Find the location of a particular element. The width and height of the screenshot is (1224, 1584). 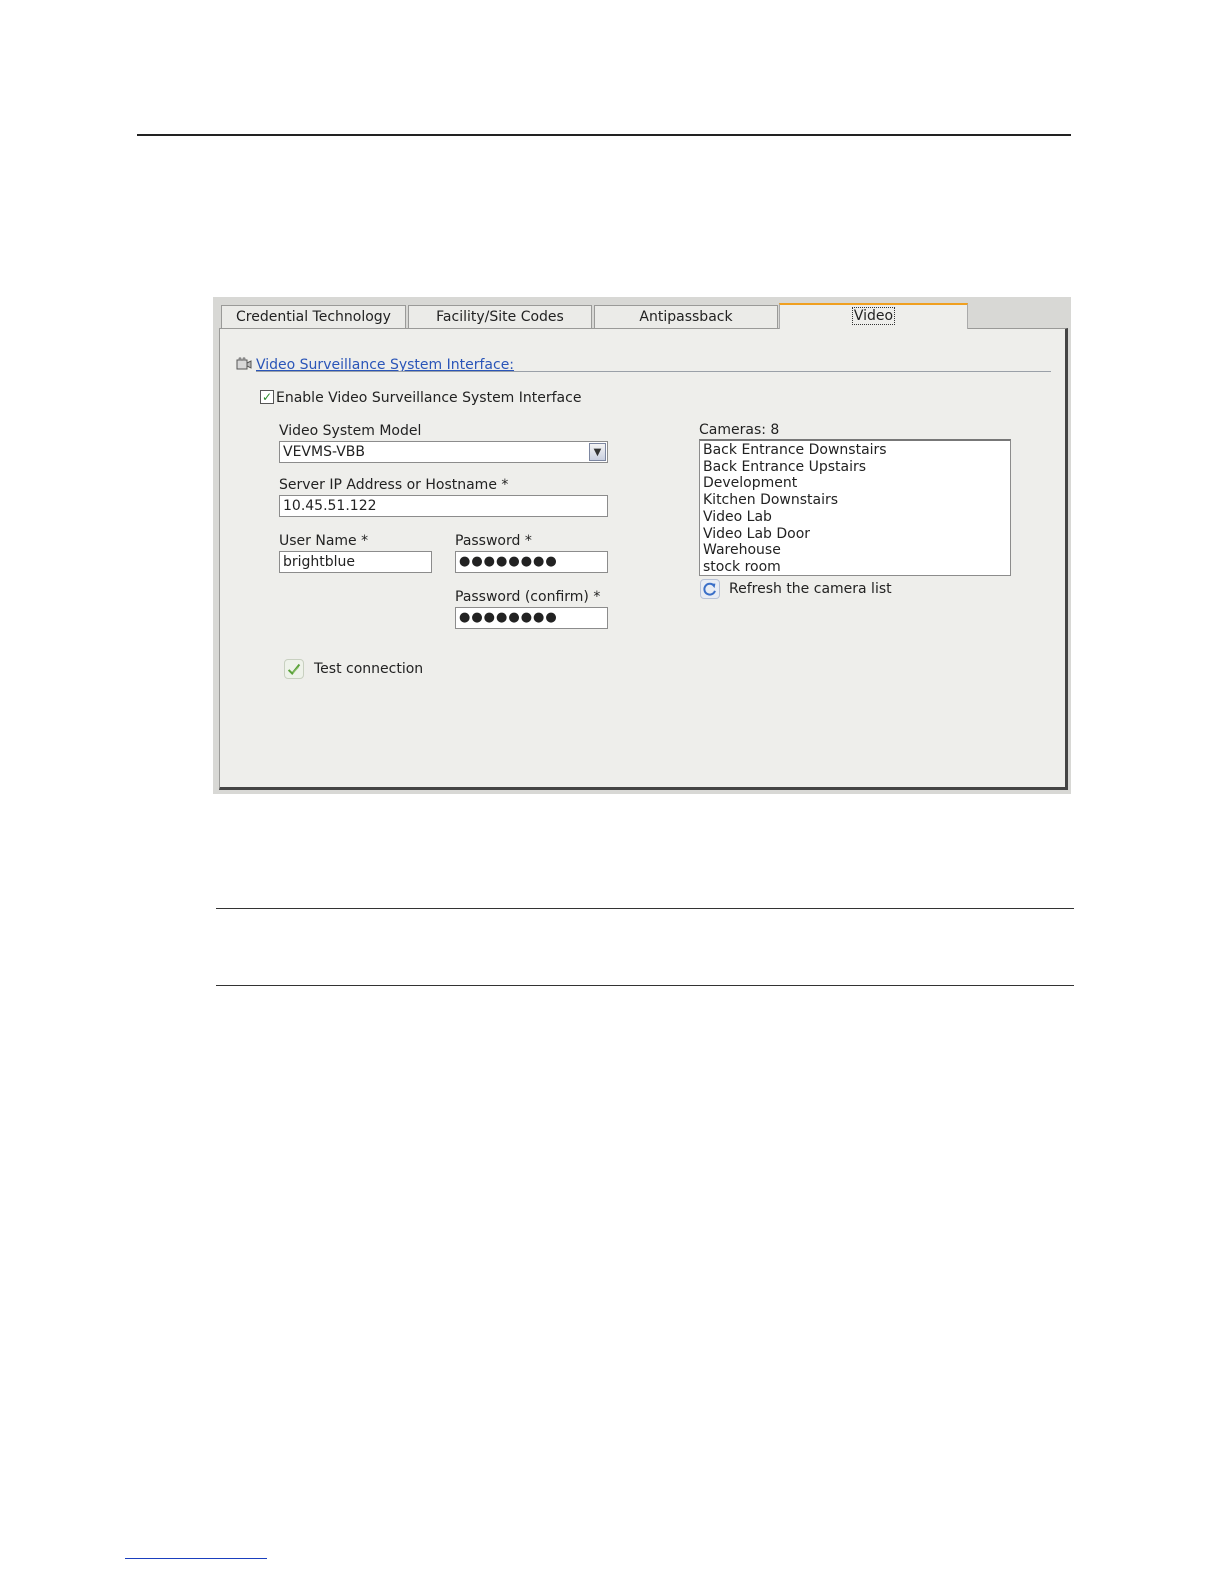

list-item: Video Lab Door is located at coordinates (855, 534).